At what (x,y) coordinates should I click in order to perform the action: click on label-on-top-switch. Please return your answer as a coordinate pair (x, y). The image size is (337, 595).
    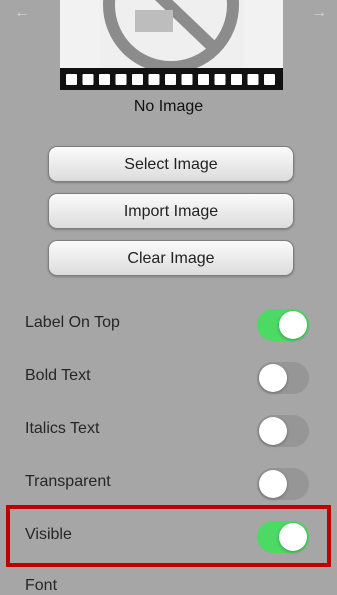
    Looking at the image, I should click on (283, 325).